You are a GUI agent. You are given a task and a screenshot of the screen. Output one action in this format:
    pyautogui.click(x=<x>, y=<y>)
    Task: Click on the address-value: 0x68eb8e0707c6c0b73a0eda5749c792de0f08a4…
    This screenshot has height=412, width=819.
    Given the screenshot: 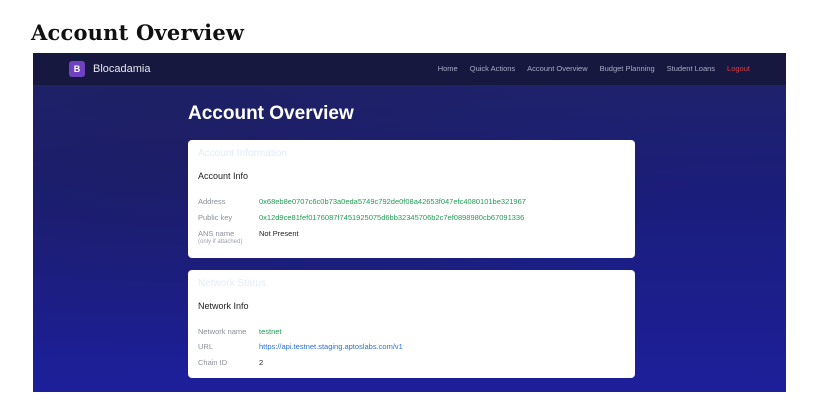 What is the action you would take?
    pyautogui.click(x=392, y=201)
    